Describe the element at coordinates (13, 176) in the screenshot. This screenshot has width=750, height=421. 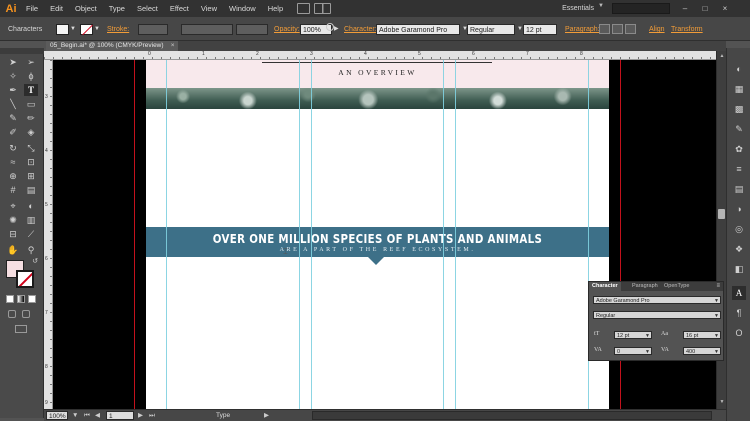
I see `shape-builder-tool-icon: ⊕` at that location.